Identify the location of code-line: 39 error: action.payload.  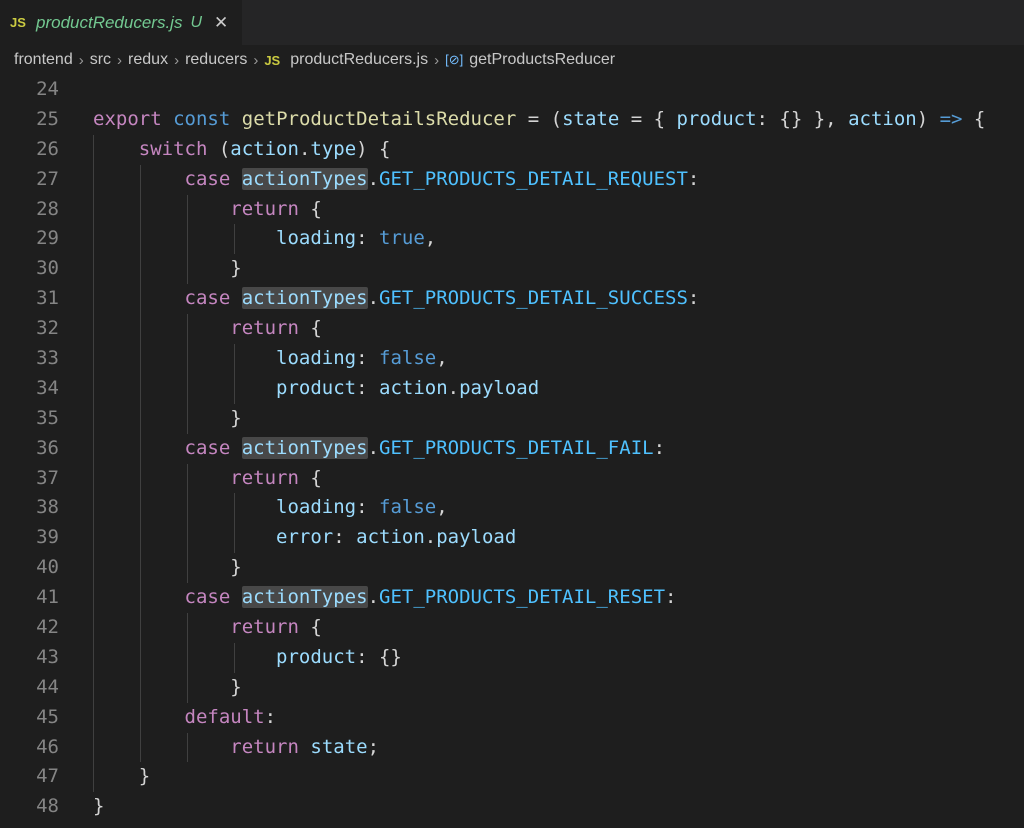
(512, 538).